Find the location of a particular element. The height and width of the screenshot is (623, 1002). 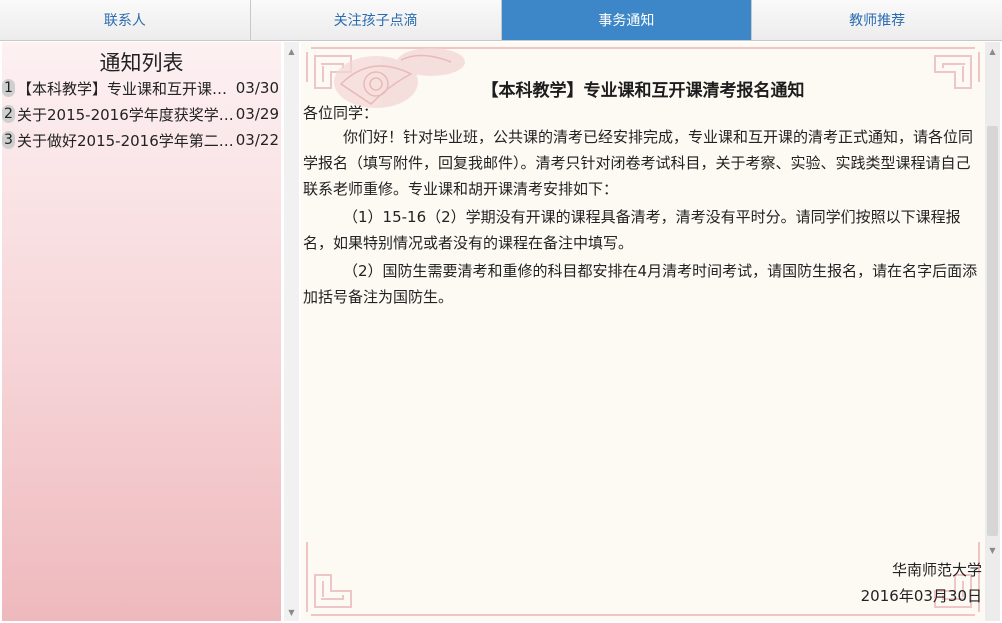

tab-child-moments: 关注孩子点滴 is located at coordinates (376, 20).